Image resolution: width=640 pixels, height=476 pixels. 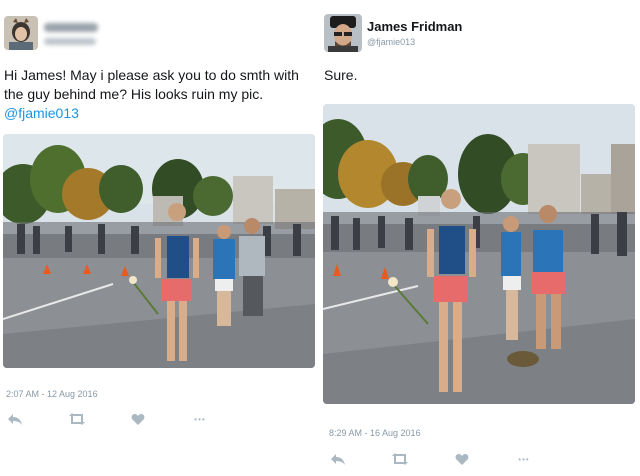 What do you see at coordinates (52, 394) in the screenshot?
I see `tweet-timestamp: 2:07 AM - 12 Aug 2016` at bounding box center [52, 394].